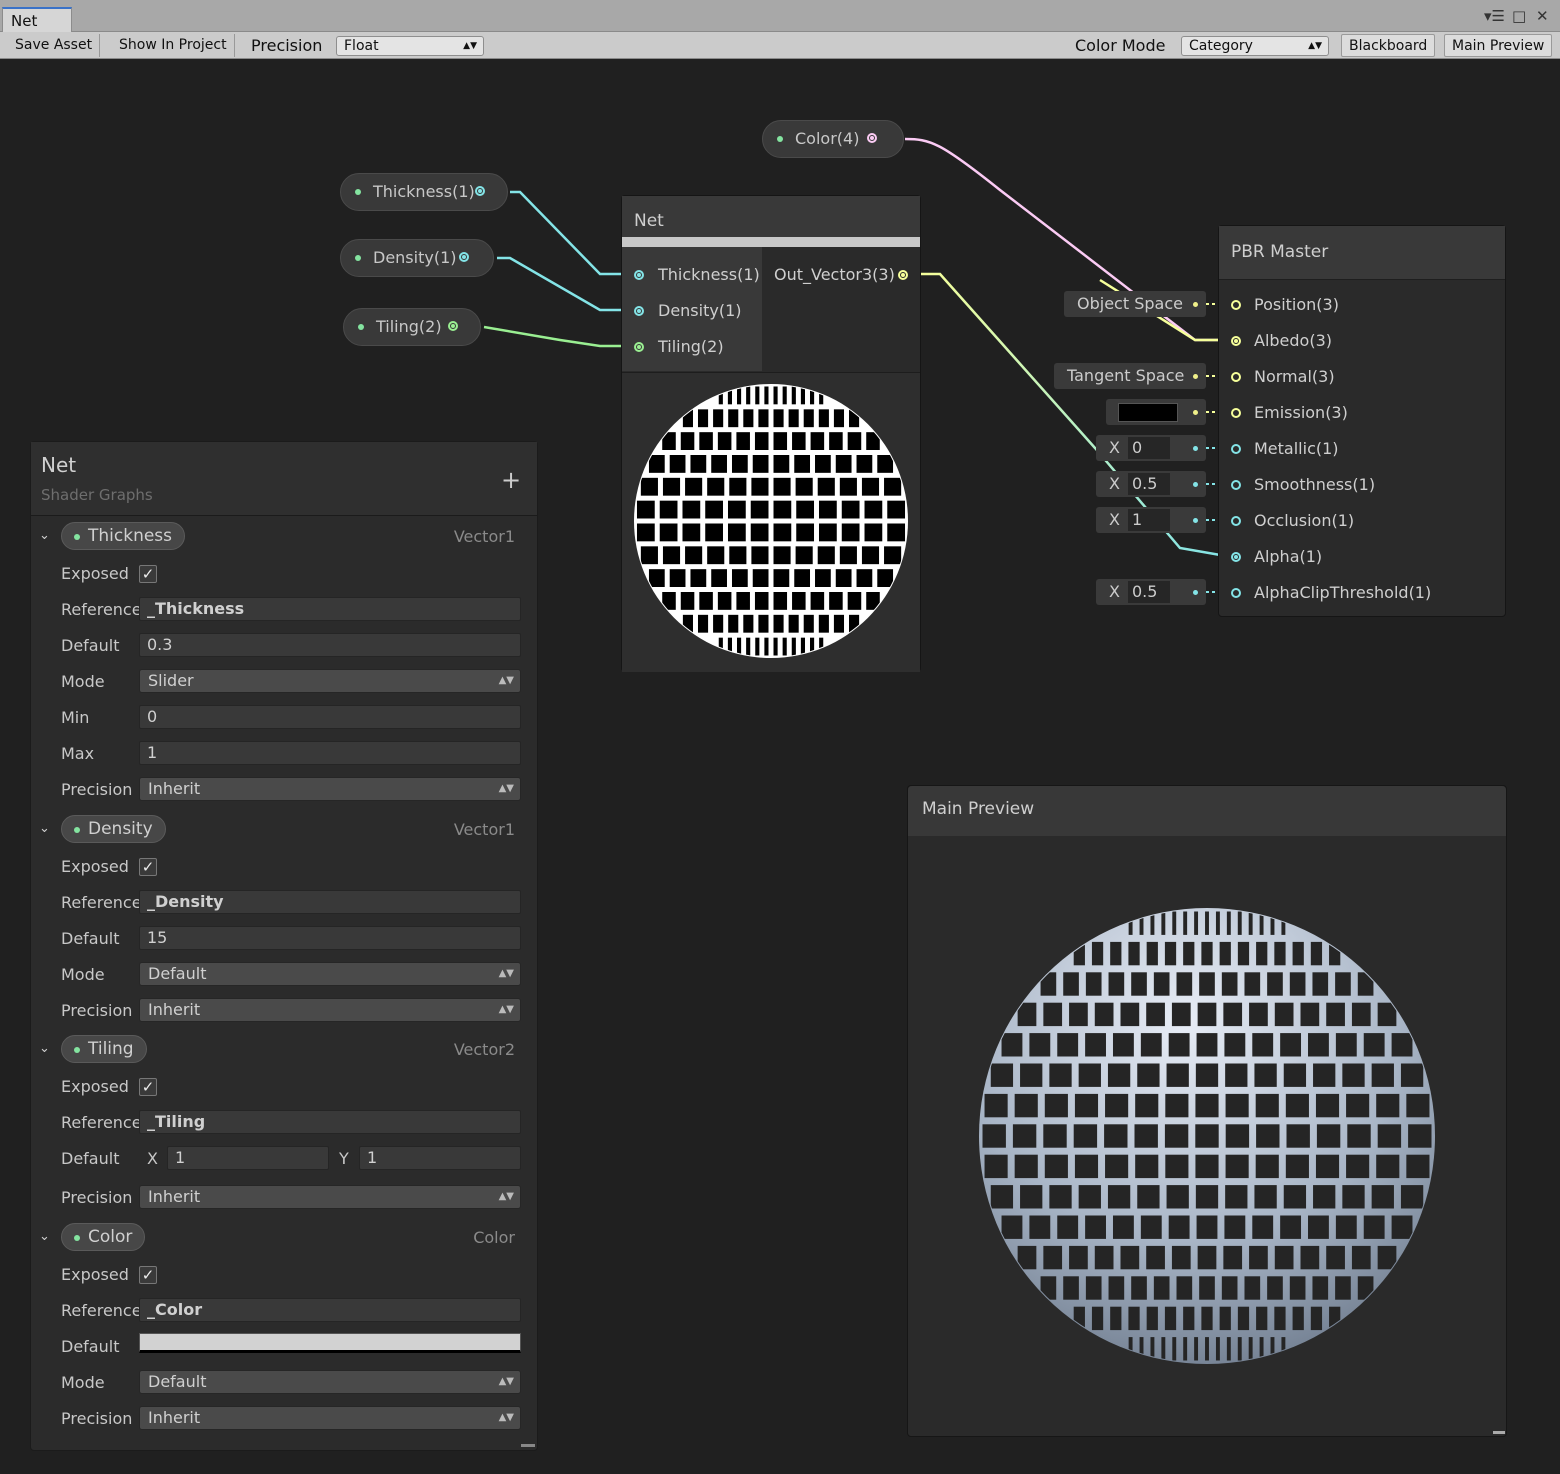 The image size is (1560, 1474). I want to click on smoothness-value: 0.5, so click(1149, 484).